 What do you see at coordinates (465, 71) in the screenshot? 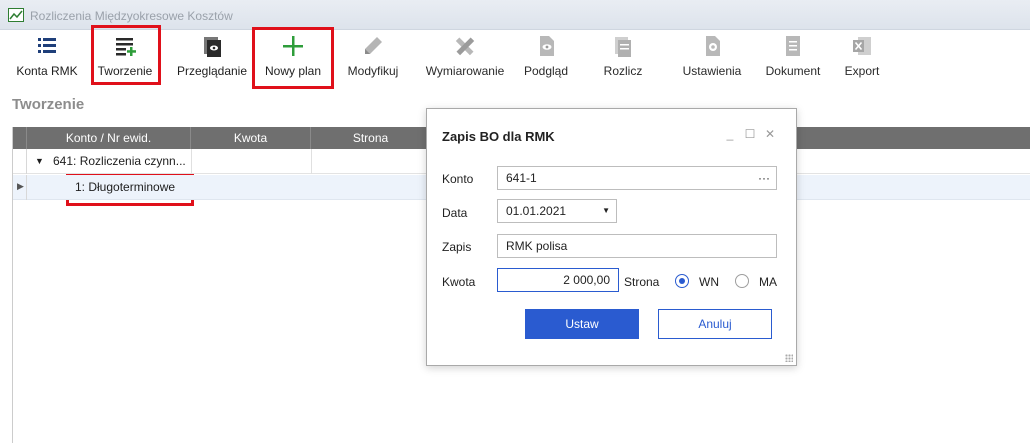
I see `toolbar-label: Wymiarowanie` at bounding box center [465, 71].